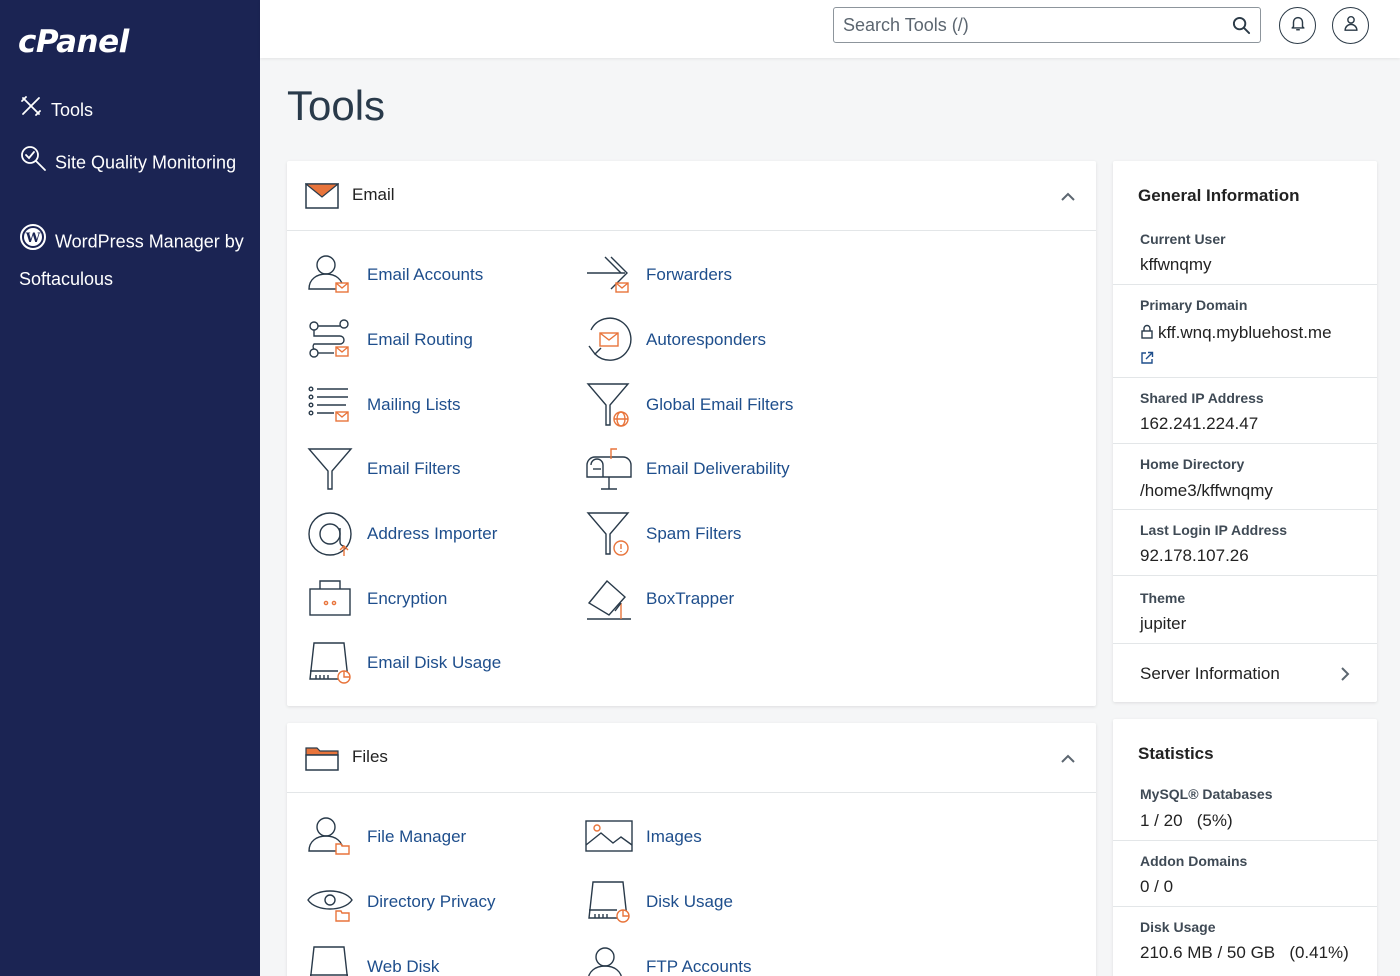 This screenshot has height=976, width=1400. I want to click on search-box, so click(1047, 25).